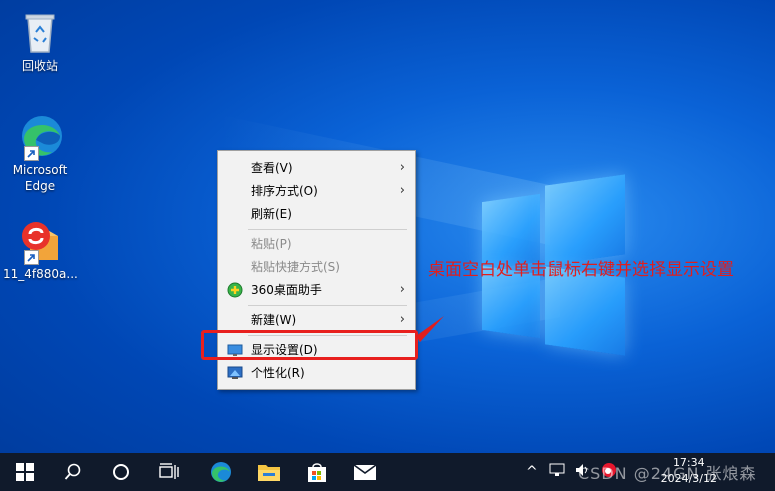 The image size is (775, 491). What do you see at coordinates (40, 178) in the screenshot?
I see `desktop-icon-label: Microsoft Edge` at bounding box center [40, 178].